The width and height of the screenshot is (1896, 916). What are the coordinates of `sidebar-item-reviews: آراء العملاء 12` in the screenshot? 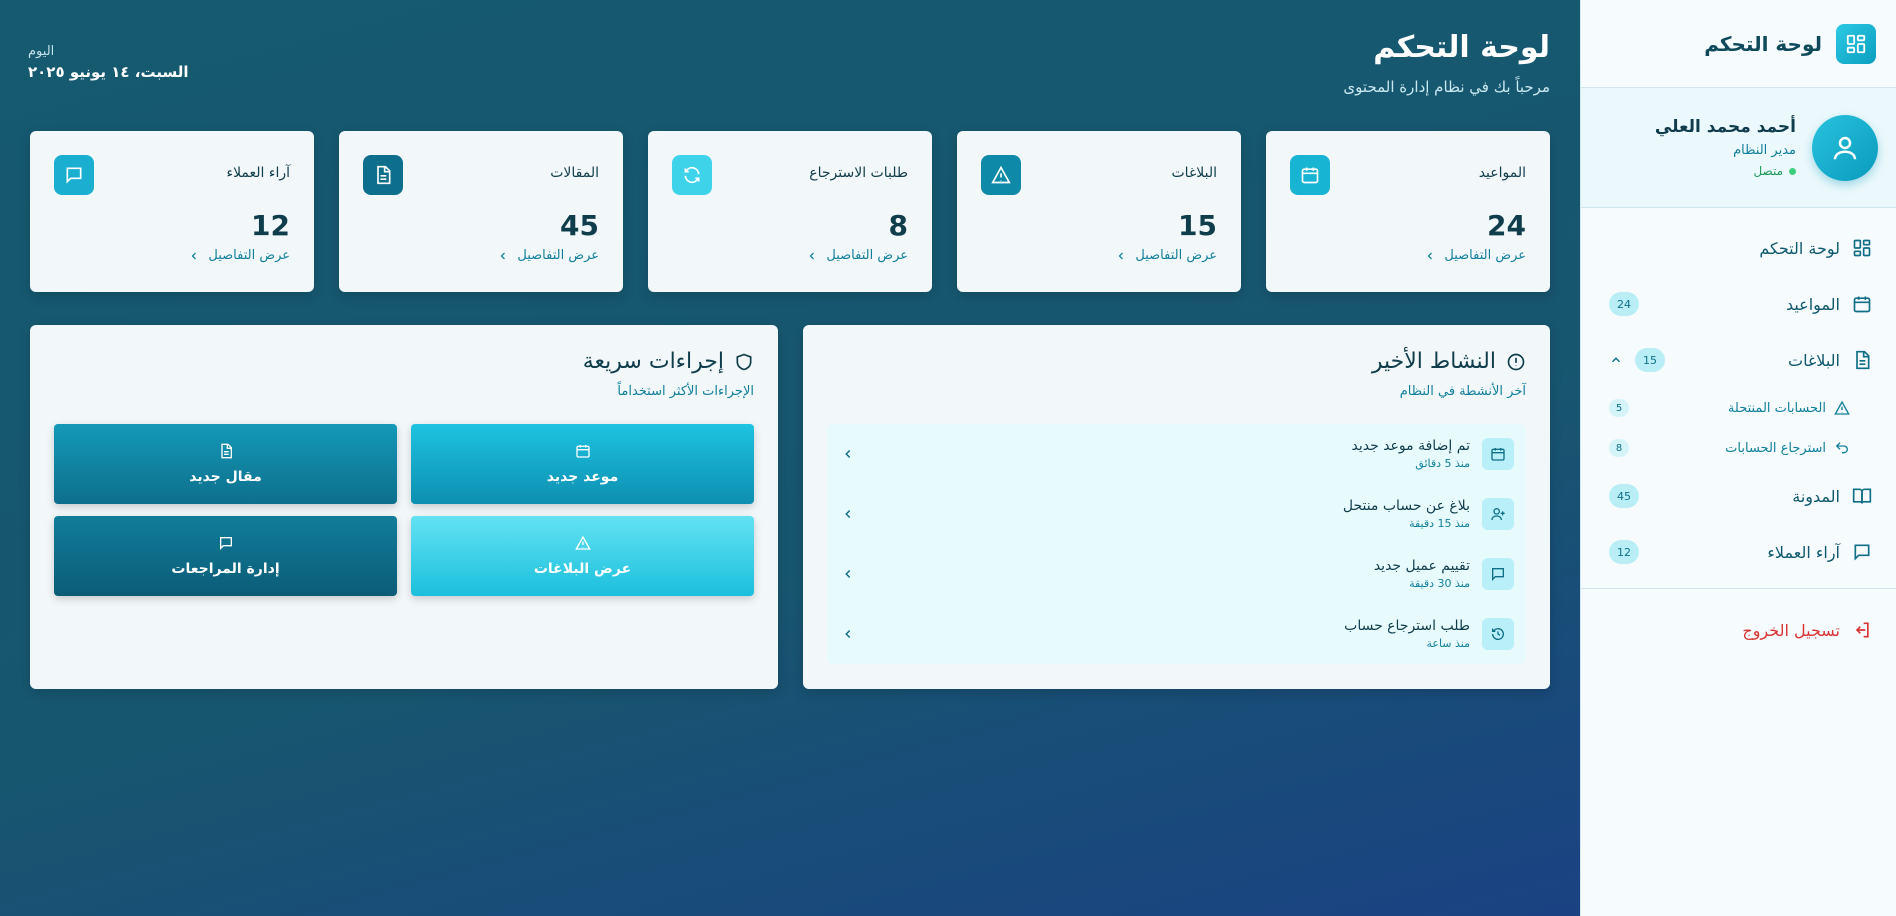 It's located at (1738, 552).